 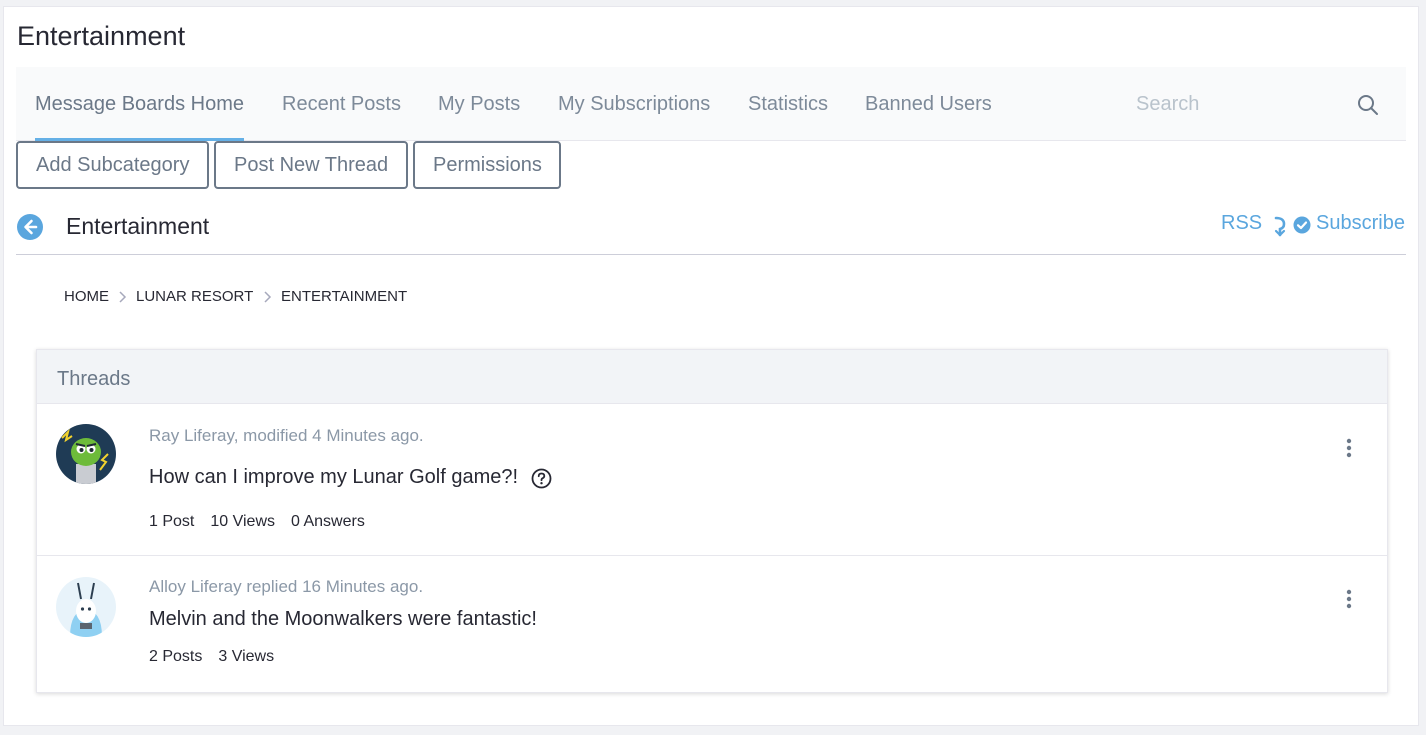 What do you see at coordinates (286, 586) in the screenshot?
I see `thread-meta: Alloy Liferay replied 16 Minutes ago.` at bounding box center [286, 586].